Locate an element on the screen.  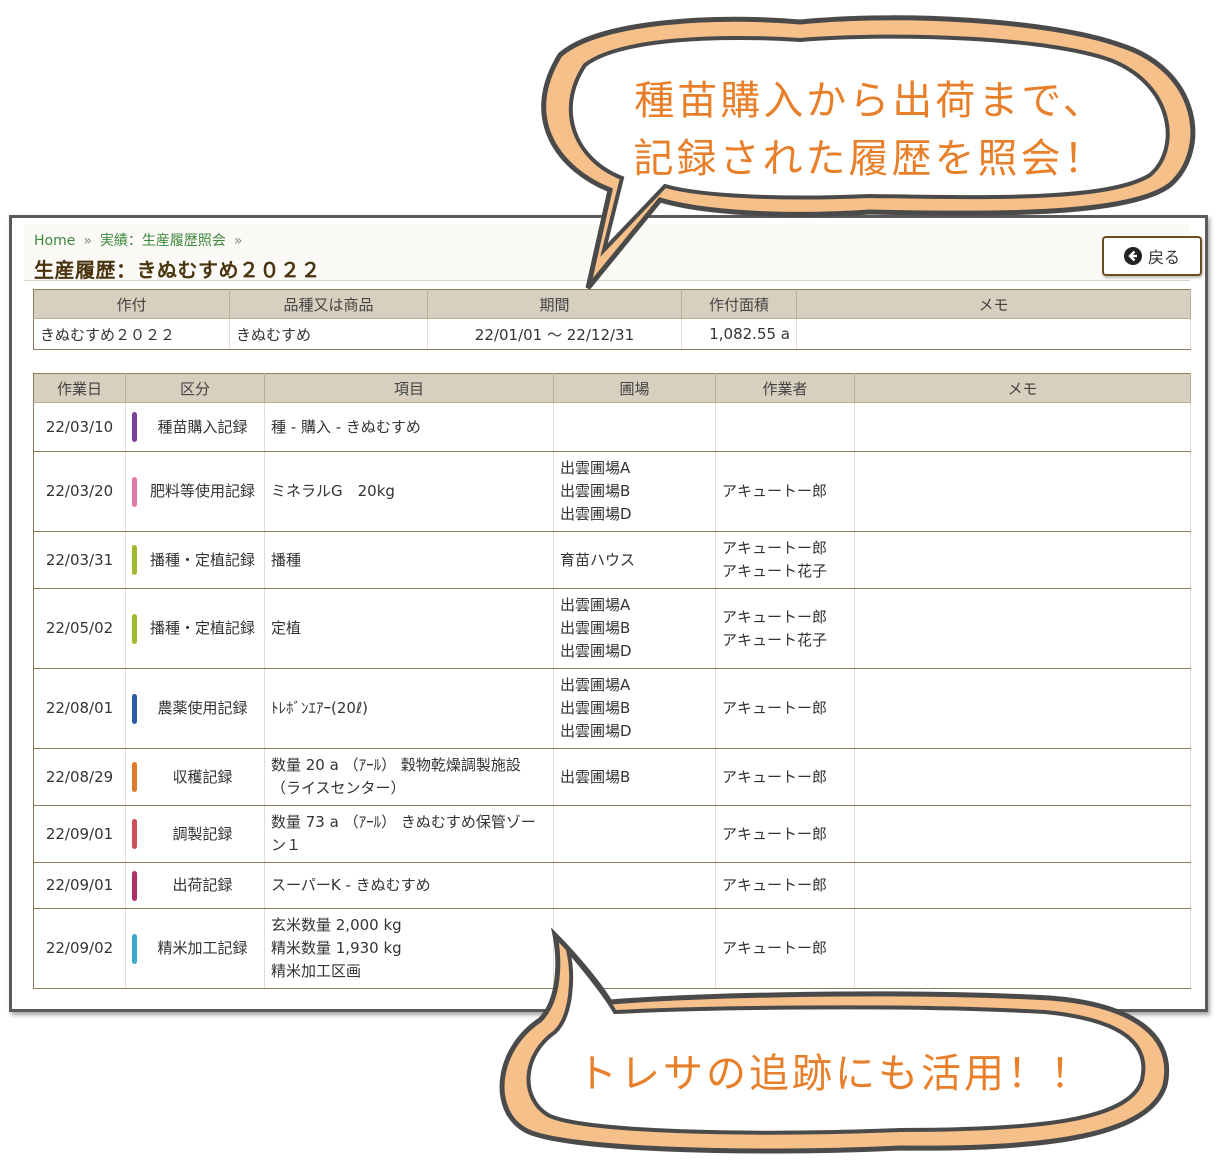
callout-top-line2: 記録された履歴を照会！ is located at coordinates (870, 159).